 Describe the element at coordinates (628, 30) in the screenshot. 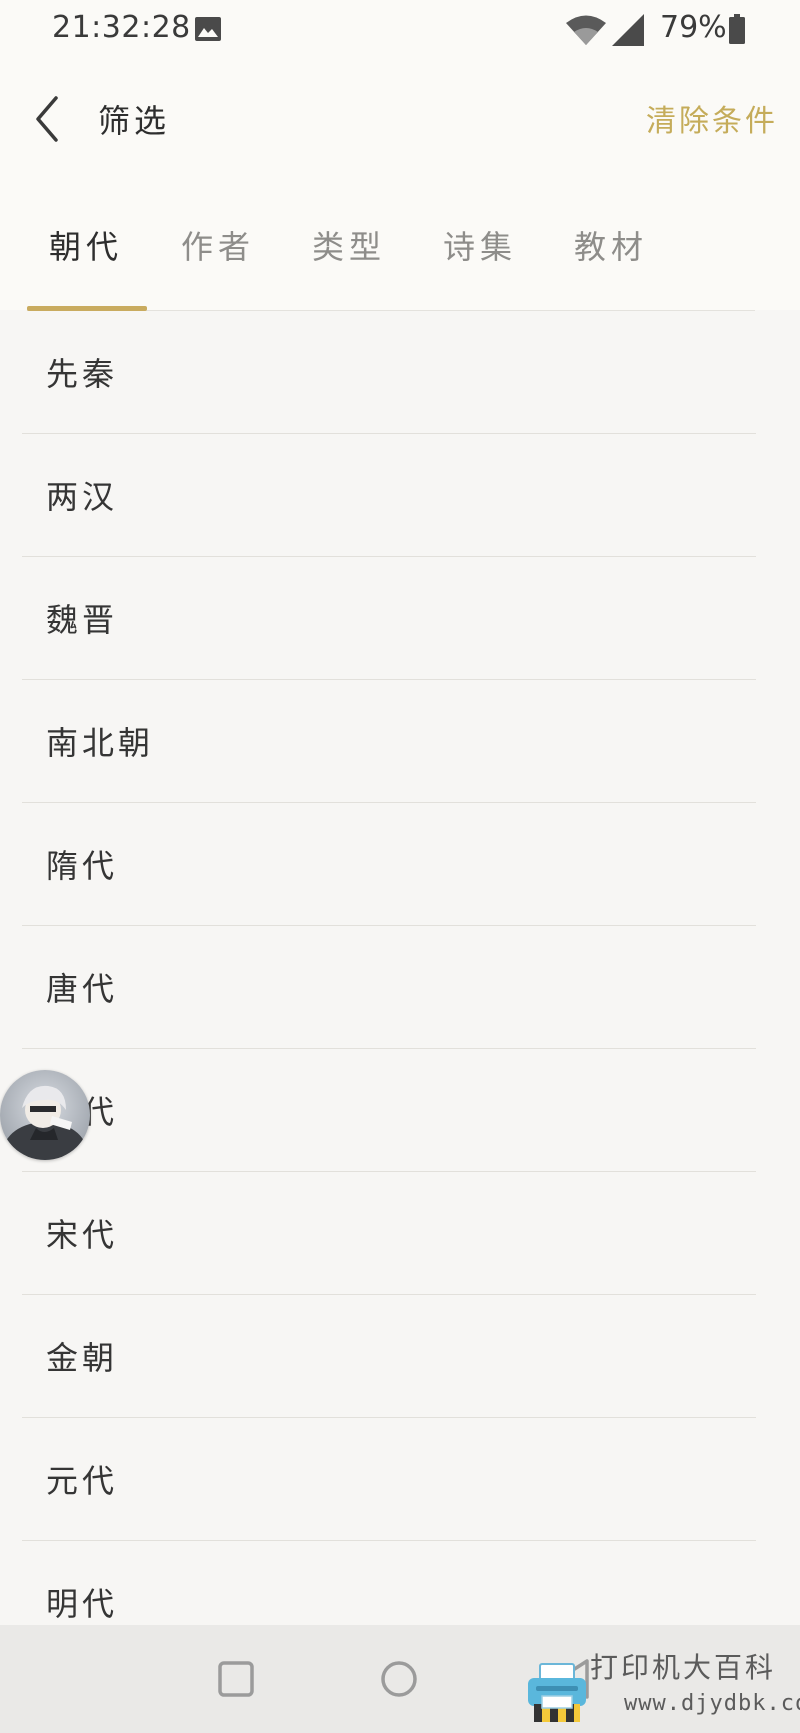

I see `cellular-signal-icon` at that location.